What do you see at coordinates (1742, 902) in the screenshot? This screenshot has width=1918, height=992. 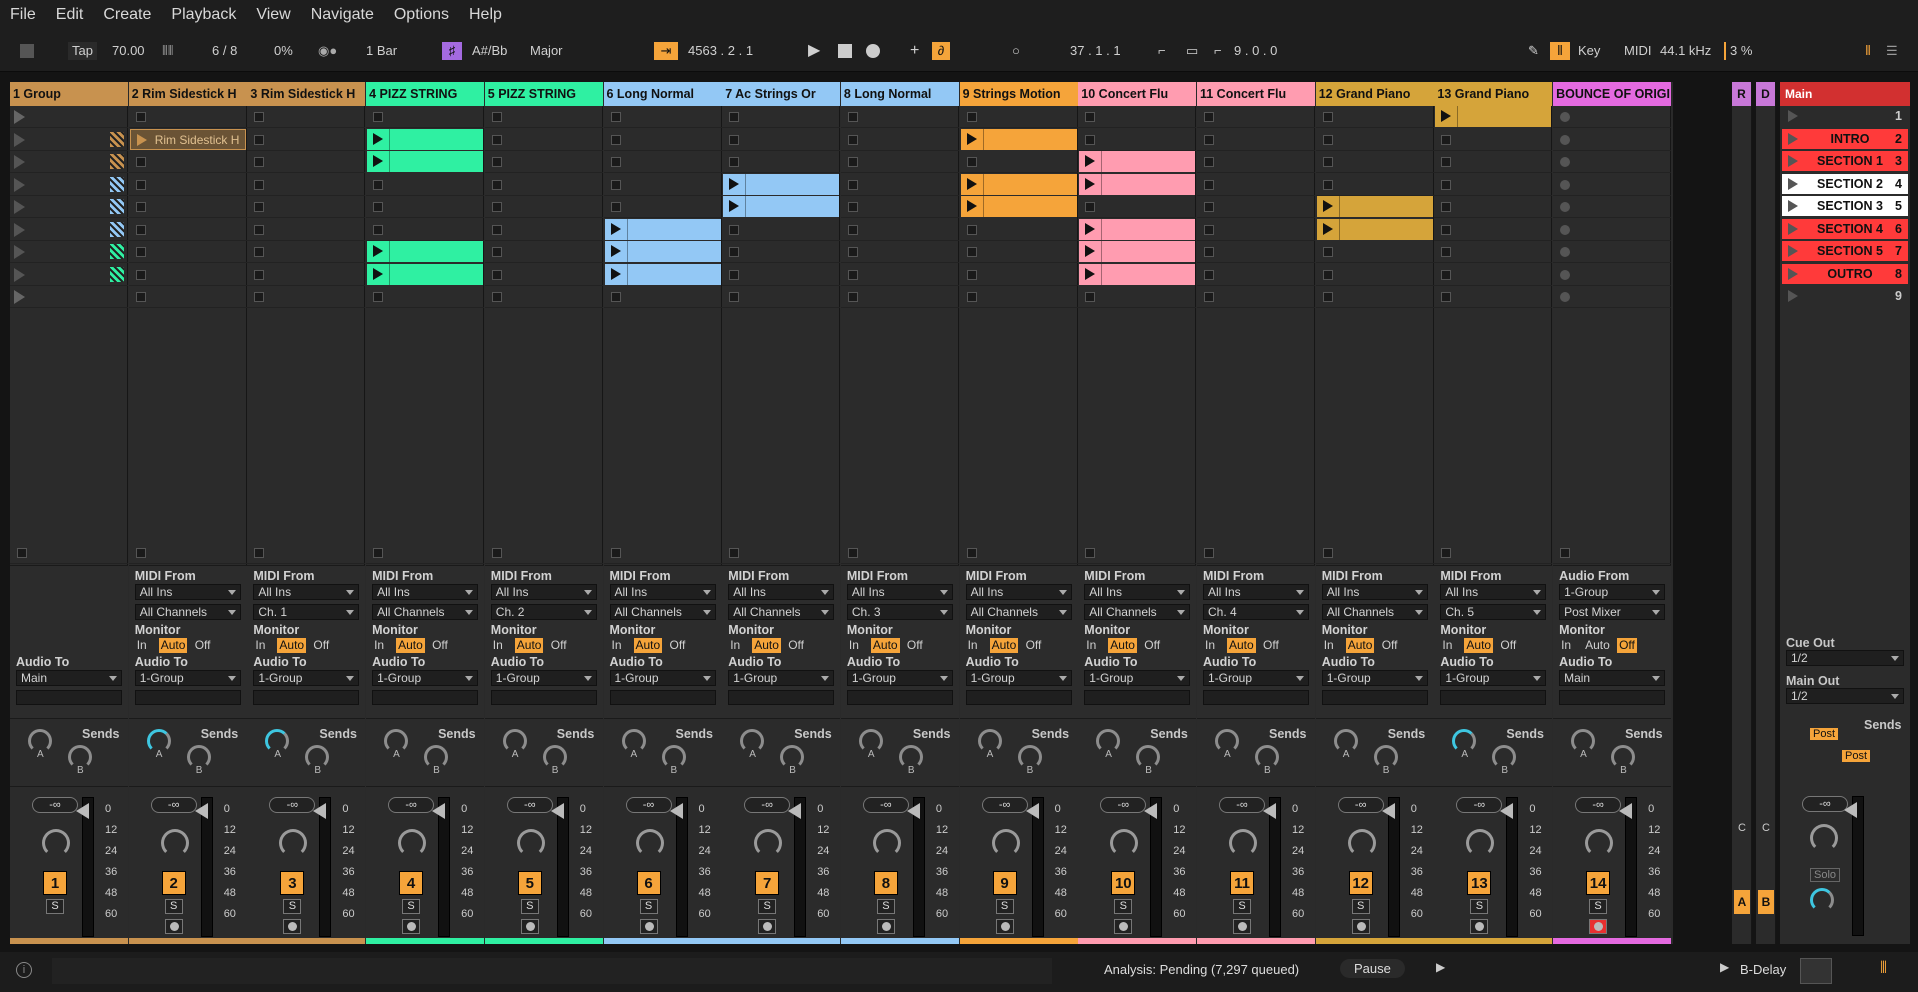 I see `return-r-button: A` at bounding box center [1742, 902].